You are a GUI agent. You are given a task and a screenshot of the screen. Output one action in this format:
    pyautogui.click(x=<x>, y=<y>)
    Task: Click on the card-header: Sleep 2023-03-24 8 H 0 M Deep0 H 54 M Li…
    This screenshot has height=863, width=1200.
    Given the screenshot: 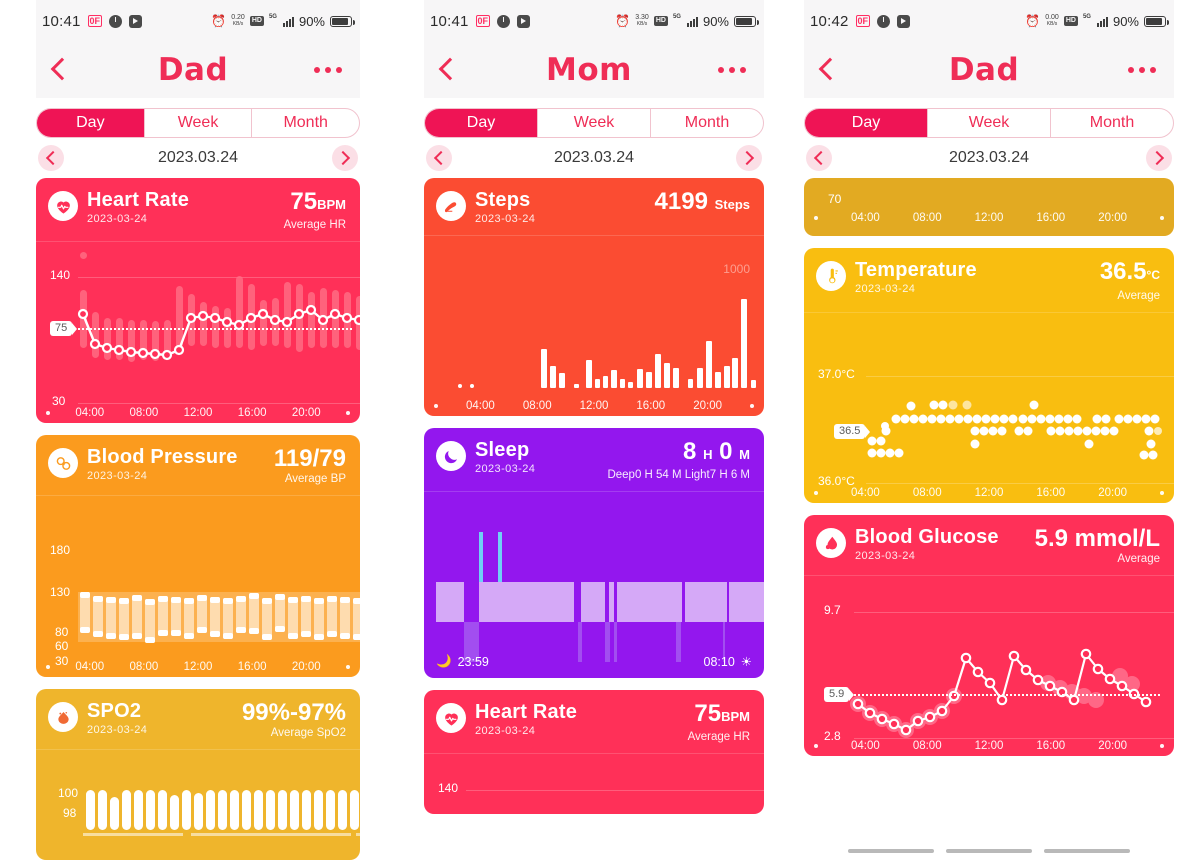 What is the action you would take?
    pyautogui.click(x=594, y=460)
    